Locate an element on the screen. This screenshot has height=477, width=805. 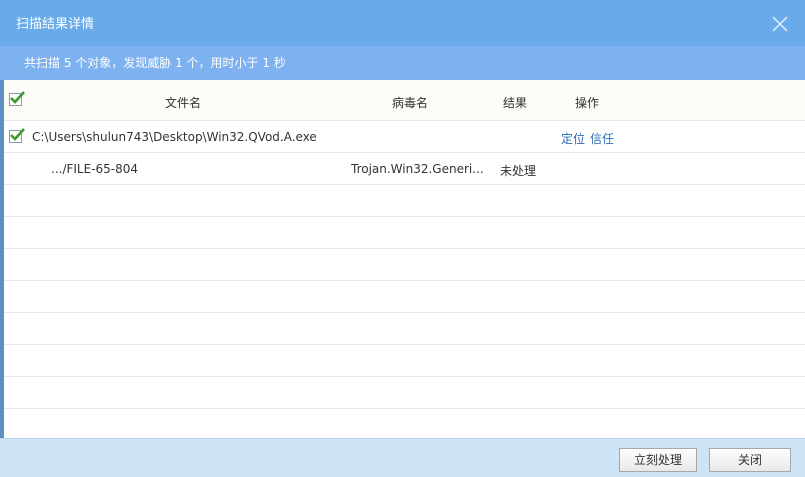
locate-link: 定位 is located at coordinates (573, 138).